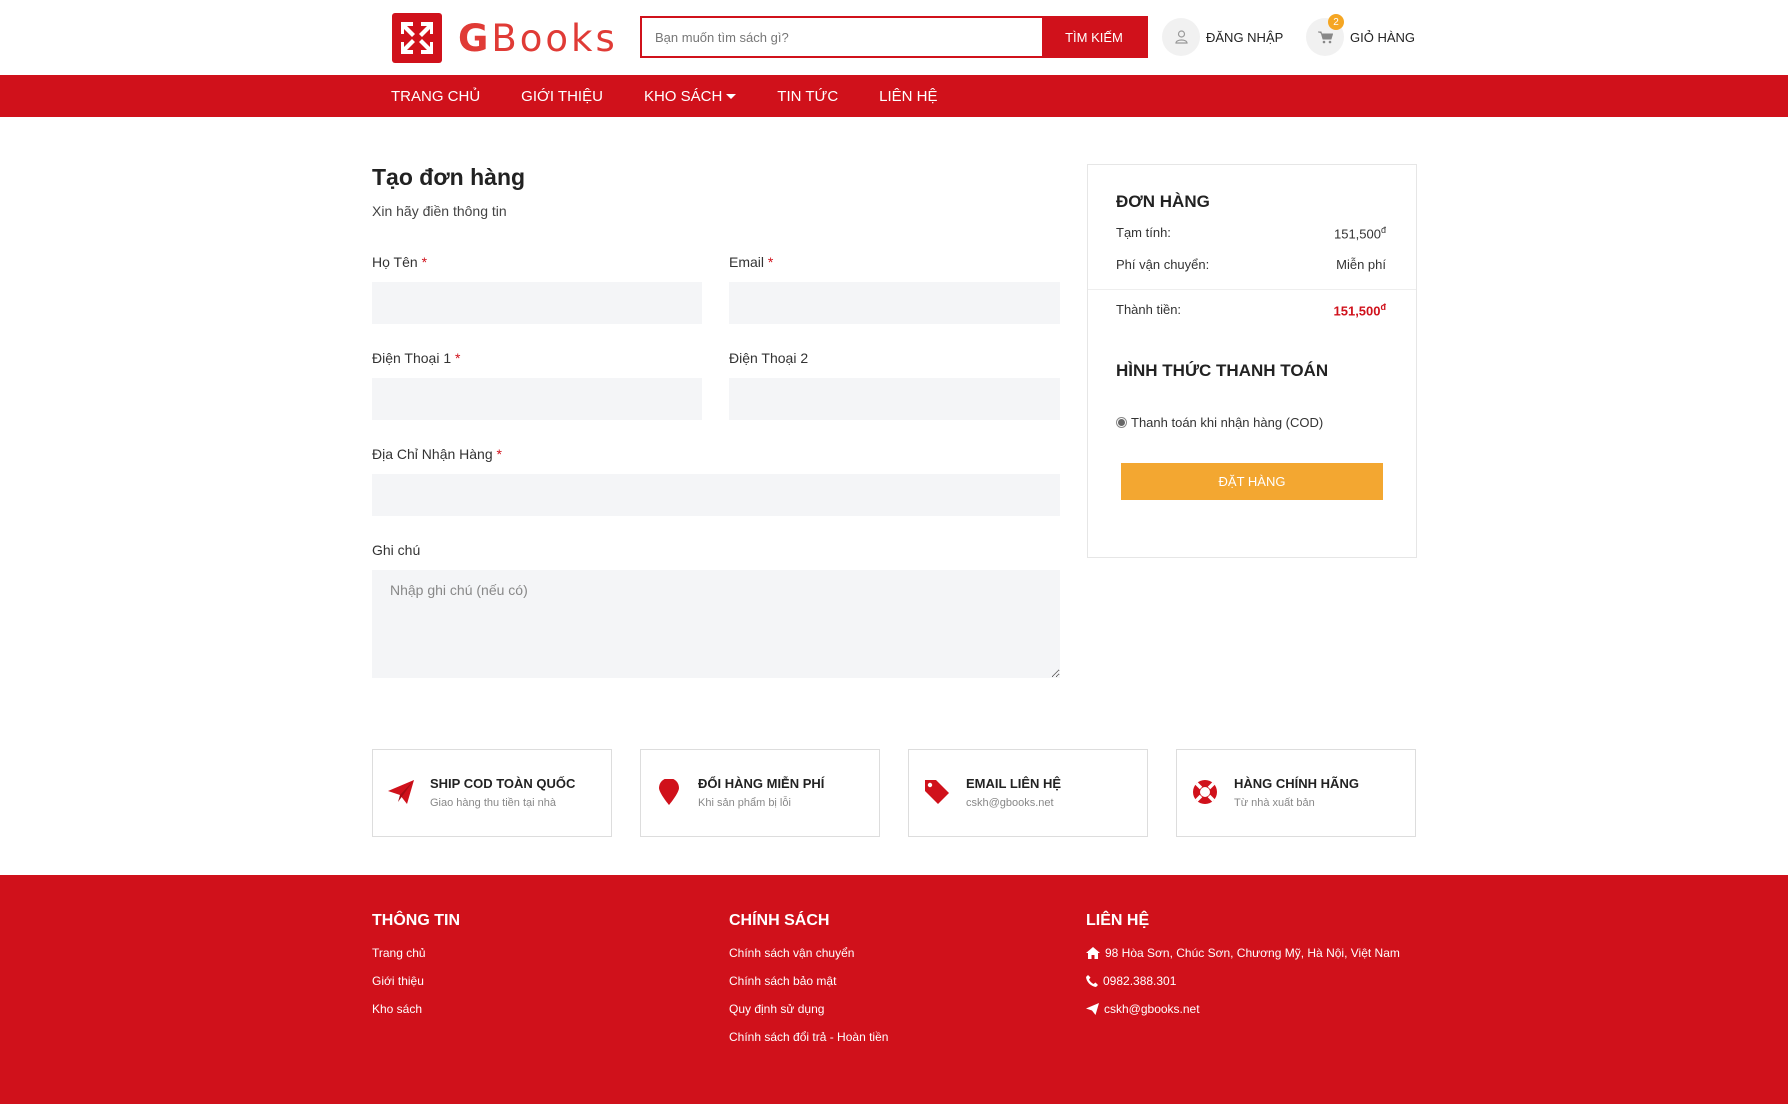 This screenshot has width=1788, height=1104. Describe the element at coordinates (1092, 981) in the screenshot. I see `phone-icon` at that location.